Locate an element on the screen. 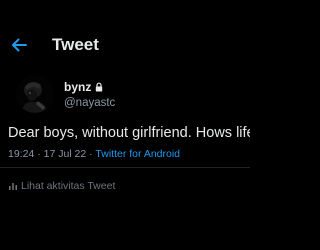  profile-photo-icon is located at coordinates (35, 94).